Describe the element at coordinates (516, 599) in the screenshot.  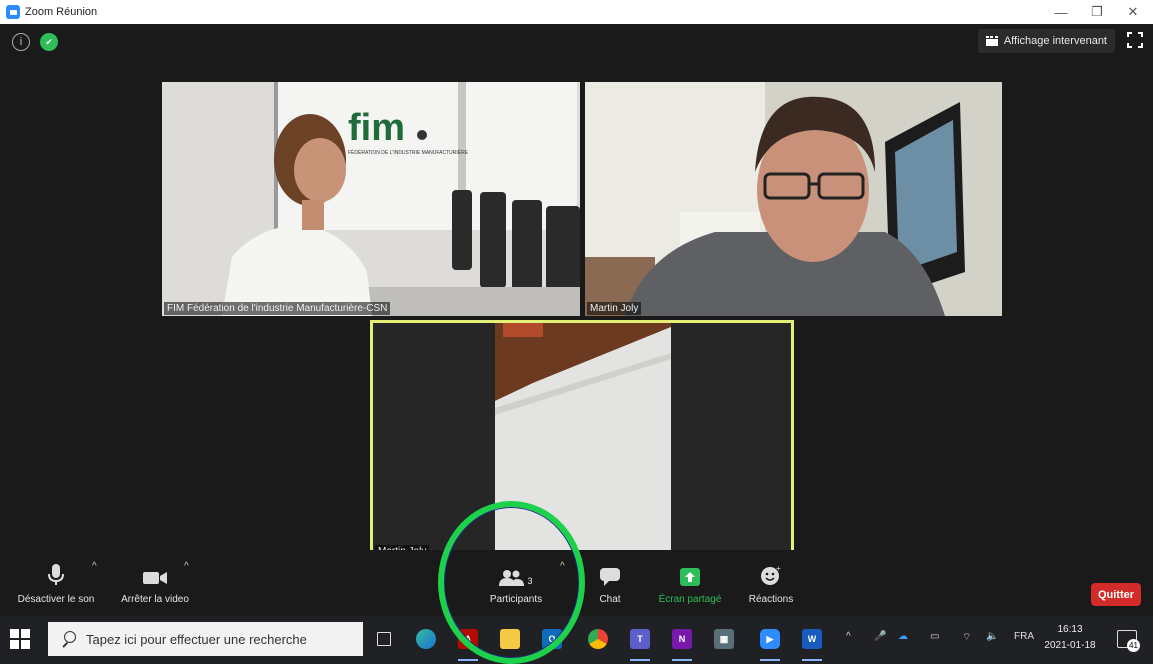
I see `participants-label: Participants` at that location.